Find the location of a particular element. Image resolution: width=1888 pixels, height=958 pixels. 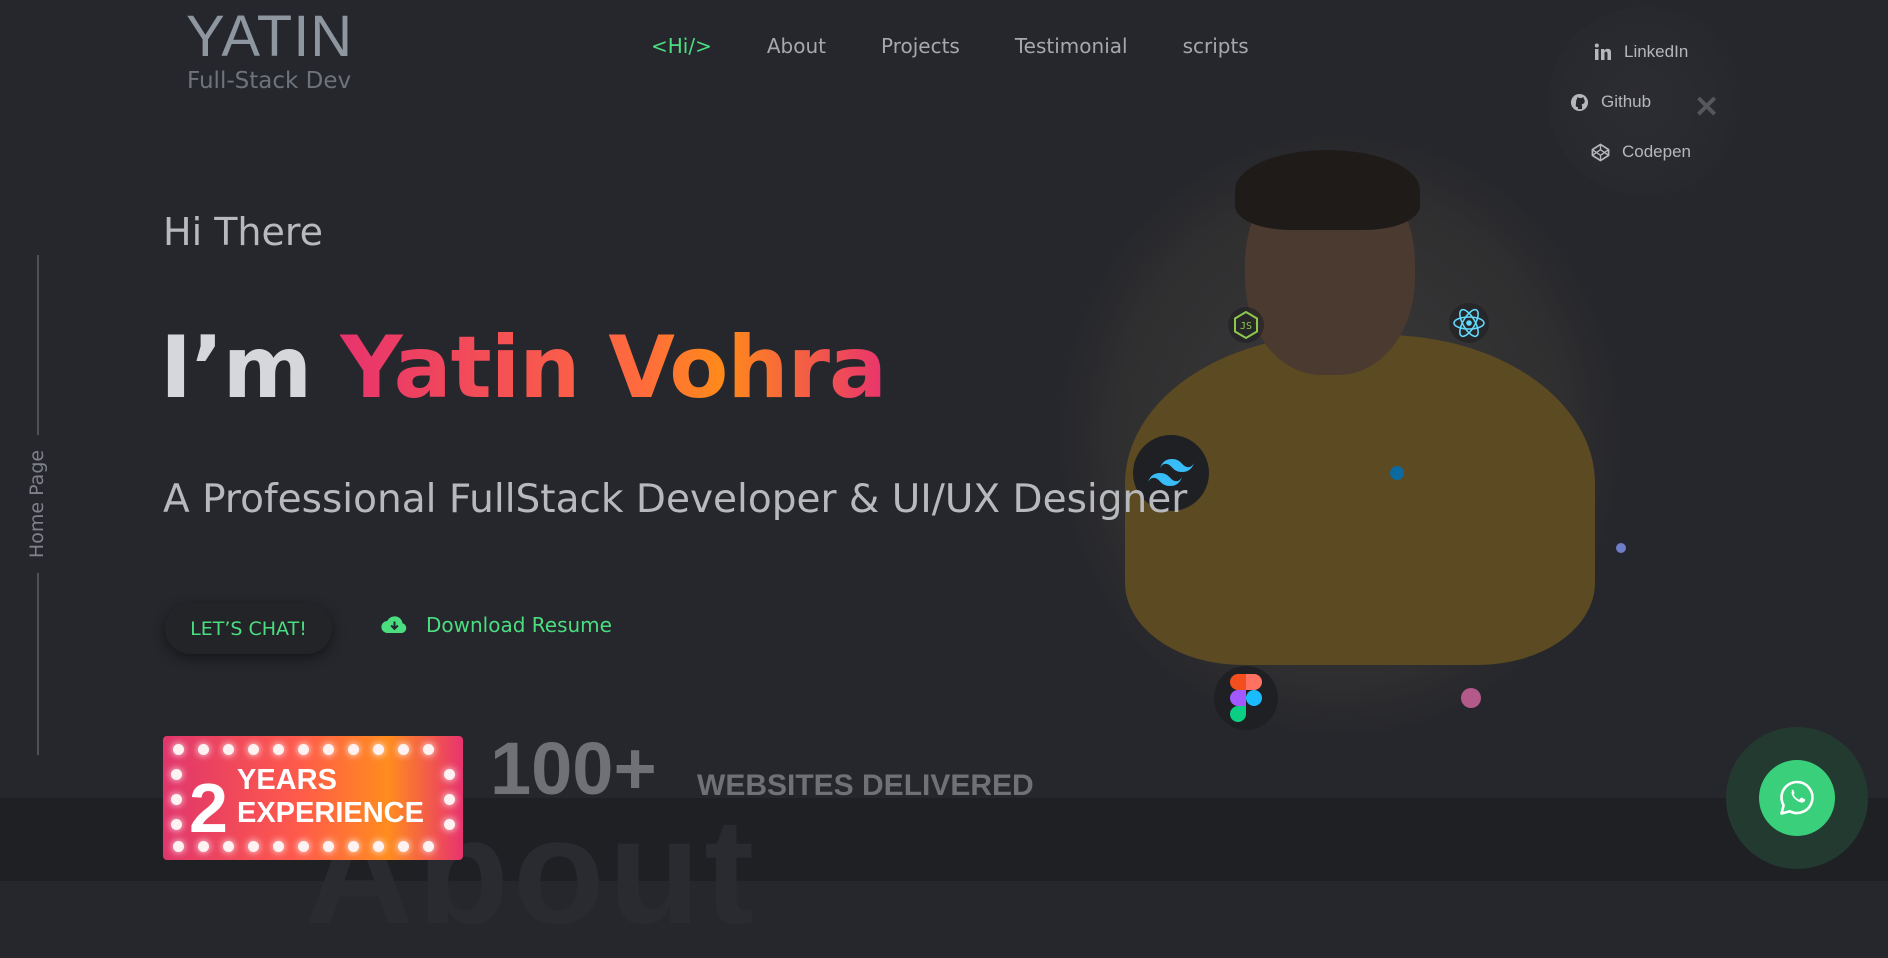

github-icon is located at coordinates (1579, 102).